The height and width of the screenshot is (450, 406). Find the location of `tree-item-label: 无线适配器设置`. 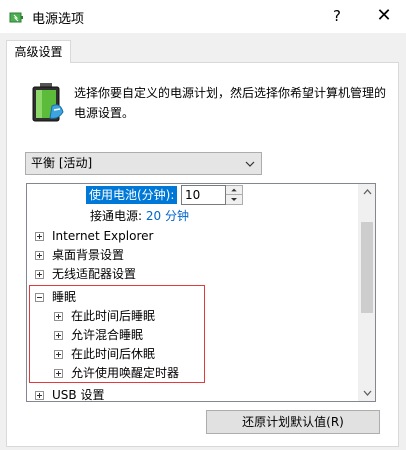

tree-item-label: 无线适配器设置 is located at coordinates (94, 274).